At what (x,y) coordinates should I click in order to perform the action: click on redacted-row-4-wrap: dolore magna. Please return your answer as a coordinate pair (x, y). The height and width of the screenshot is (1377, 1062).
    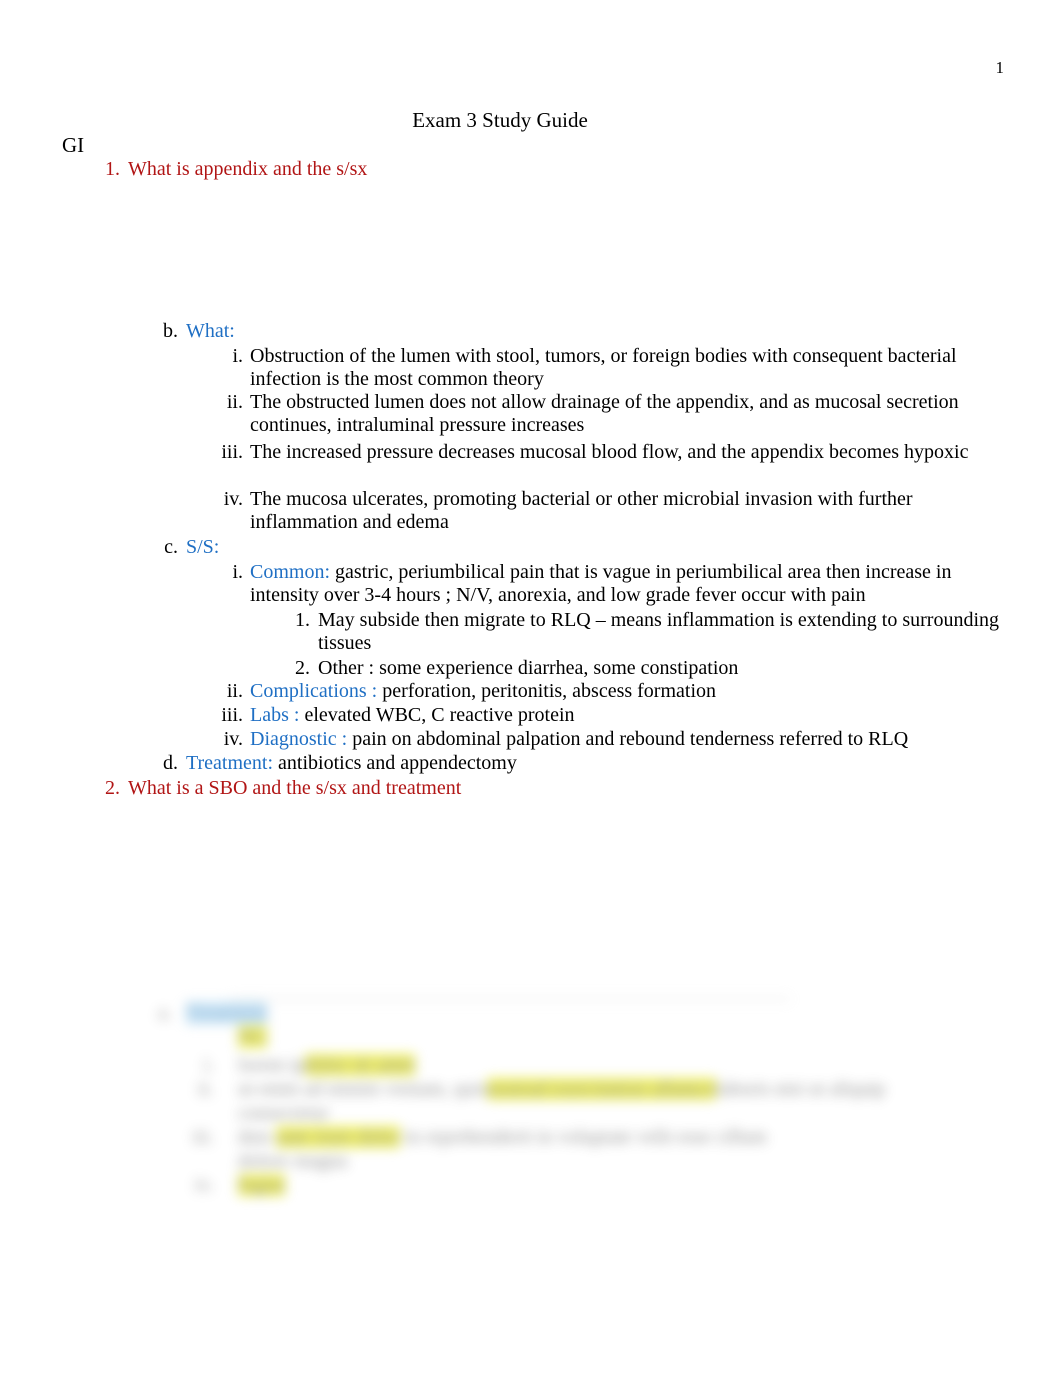
    Looking at the image, I should click on (293, 1161).